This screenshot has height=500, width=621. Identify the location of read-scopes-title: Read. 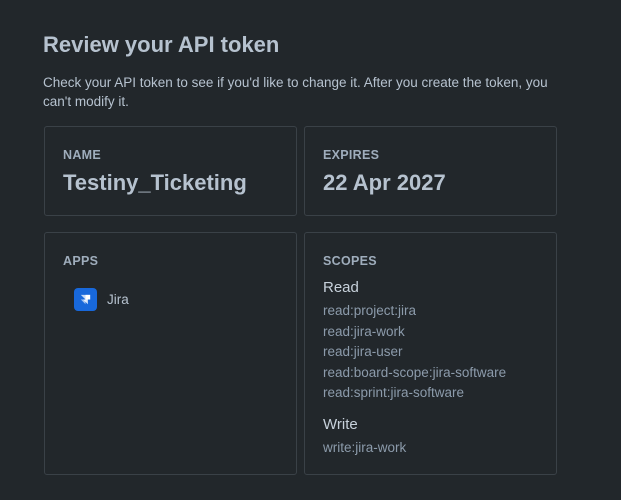
(341, 287).